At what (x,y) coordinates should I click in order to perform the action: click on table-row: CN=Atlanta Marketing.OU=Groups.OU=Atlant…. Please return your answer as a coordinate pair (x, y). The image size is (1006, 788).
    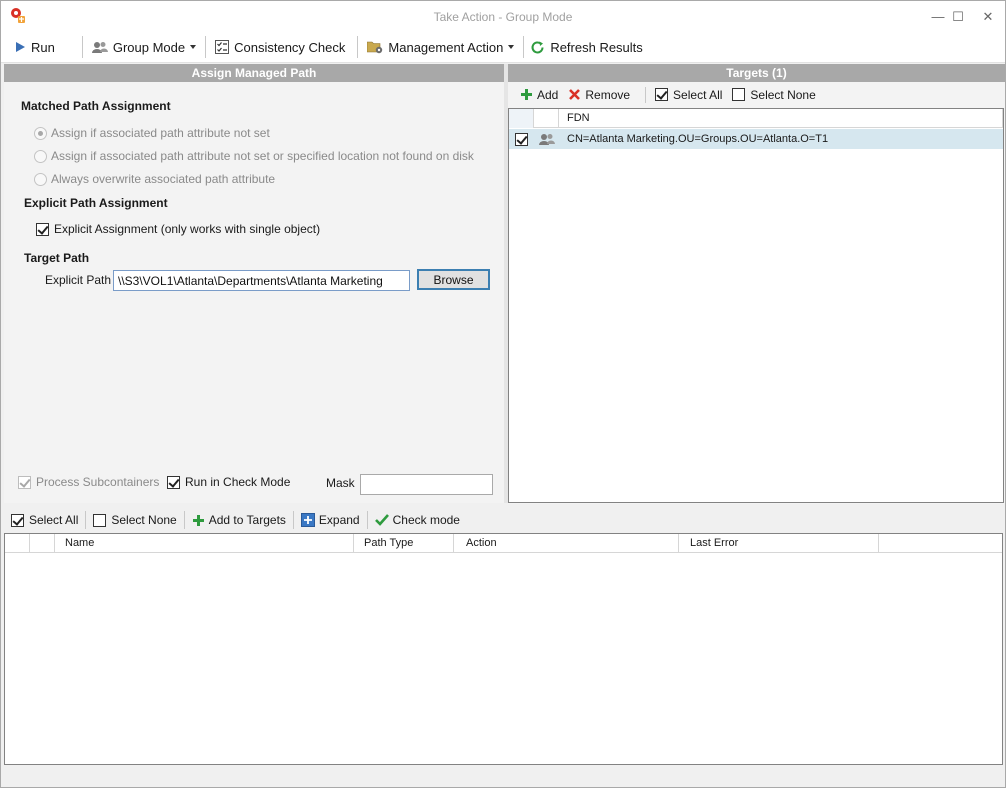
    Looking at the image, I should click on (756, 139).